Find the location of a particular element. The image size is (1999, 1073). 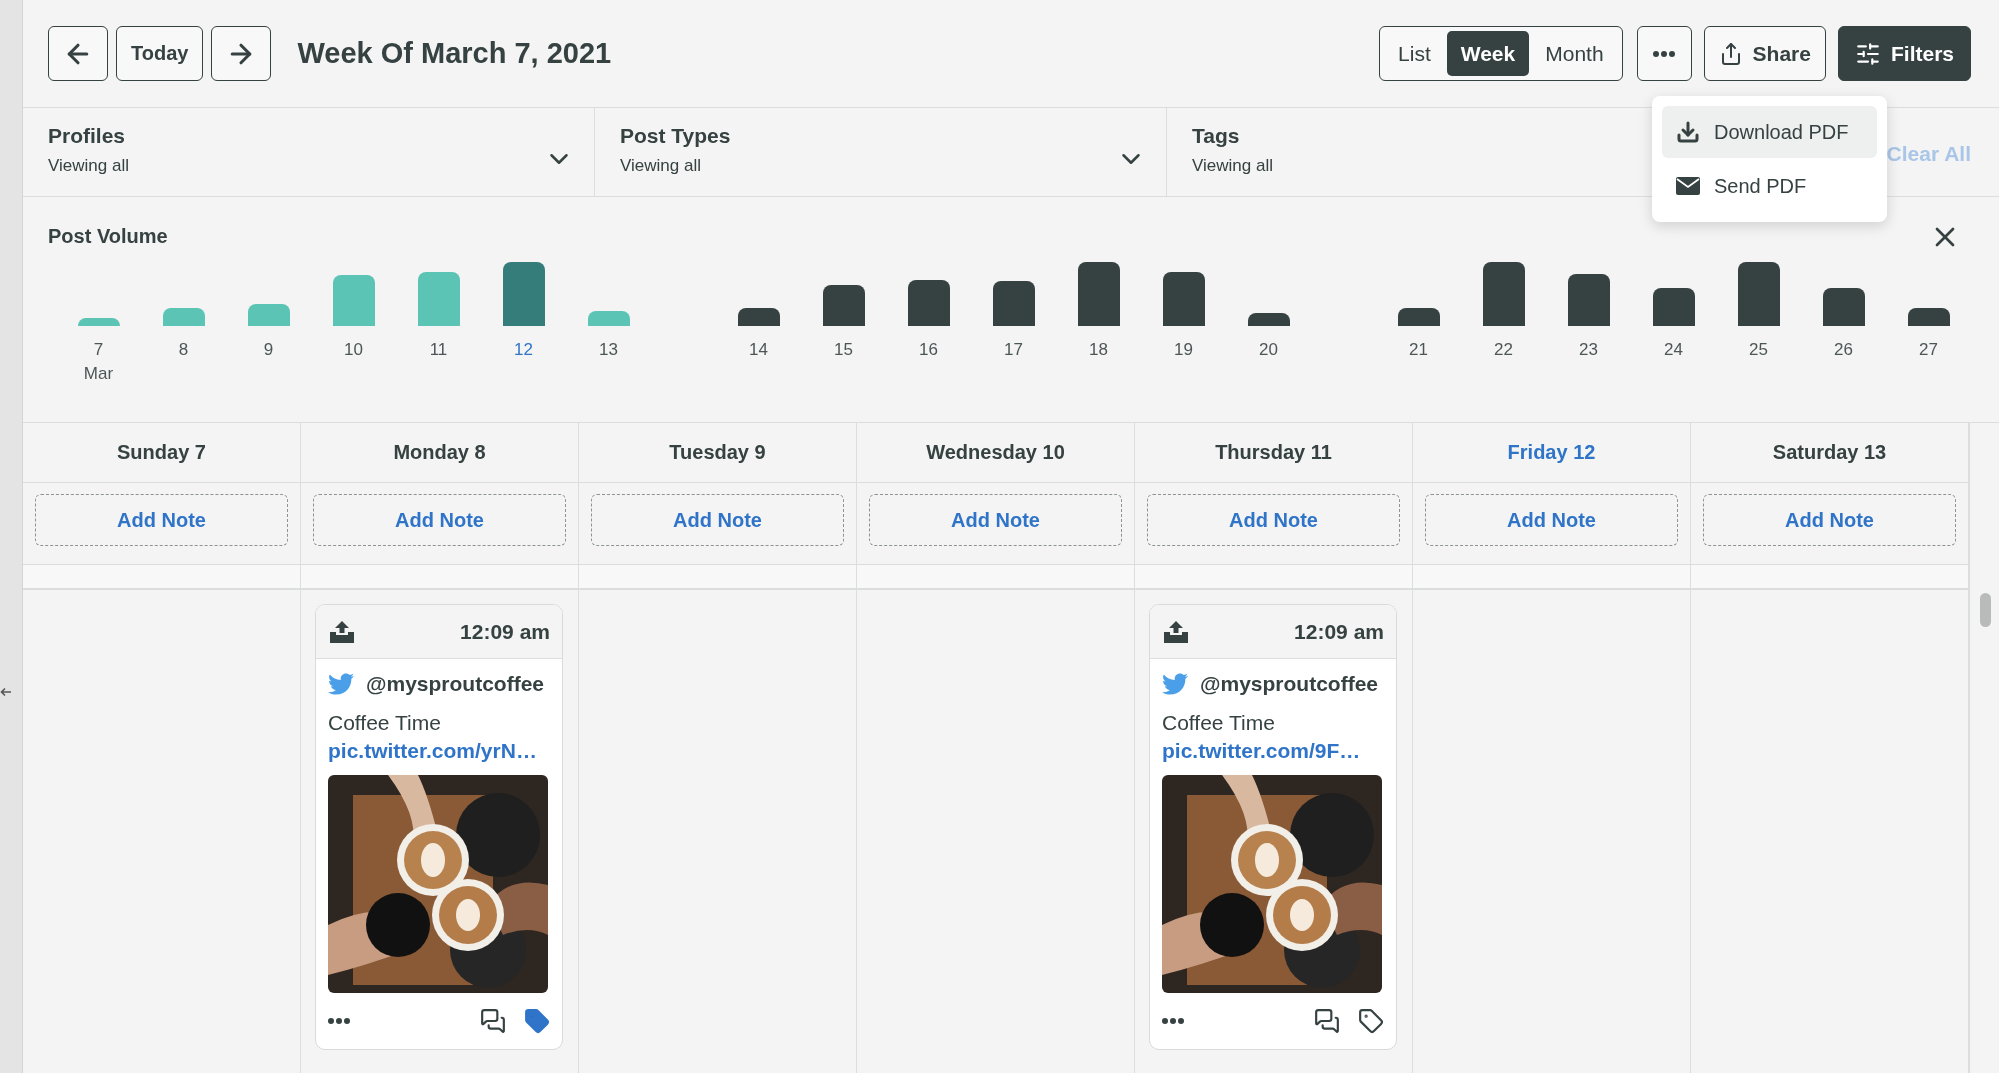

download-icon is located at coordinates (1688, 132).